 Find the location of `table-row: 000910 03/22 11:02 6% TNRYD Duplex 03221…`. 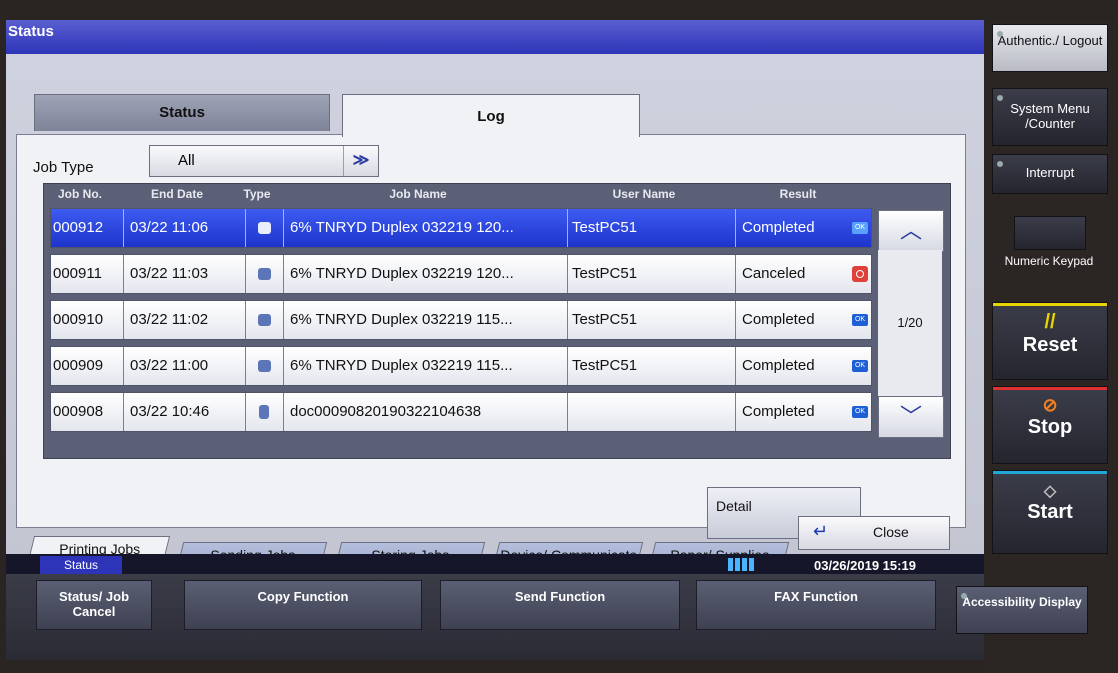

table-row: 000910 03/22 11:02 6% TNRYD Duplex 03221… is located at coordinates (461, 320).